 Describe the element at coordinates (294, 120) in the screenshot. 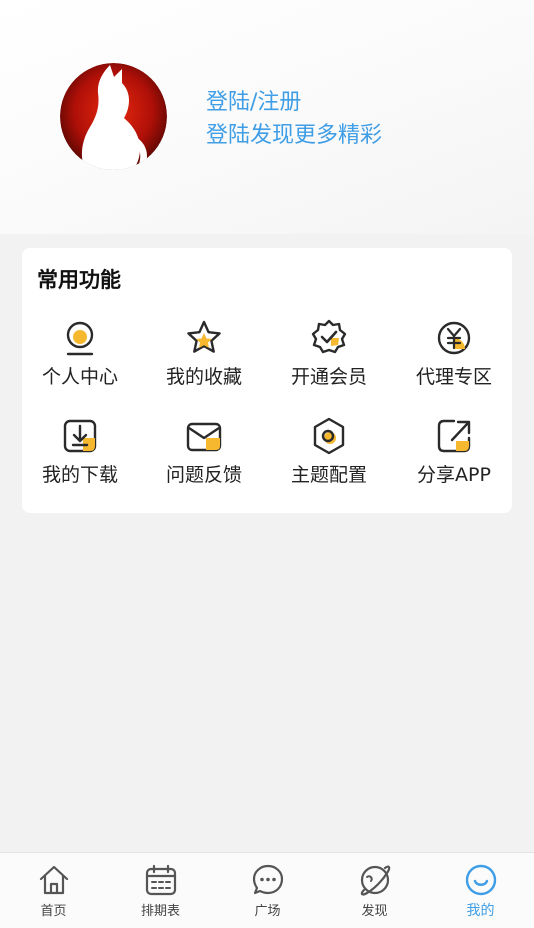

I see `login-area: 登陆/注册 登陆发现更多精彩` at that location.